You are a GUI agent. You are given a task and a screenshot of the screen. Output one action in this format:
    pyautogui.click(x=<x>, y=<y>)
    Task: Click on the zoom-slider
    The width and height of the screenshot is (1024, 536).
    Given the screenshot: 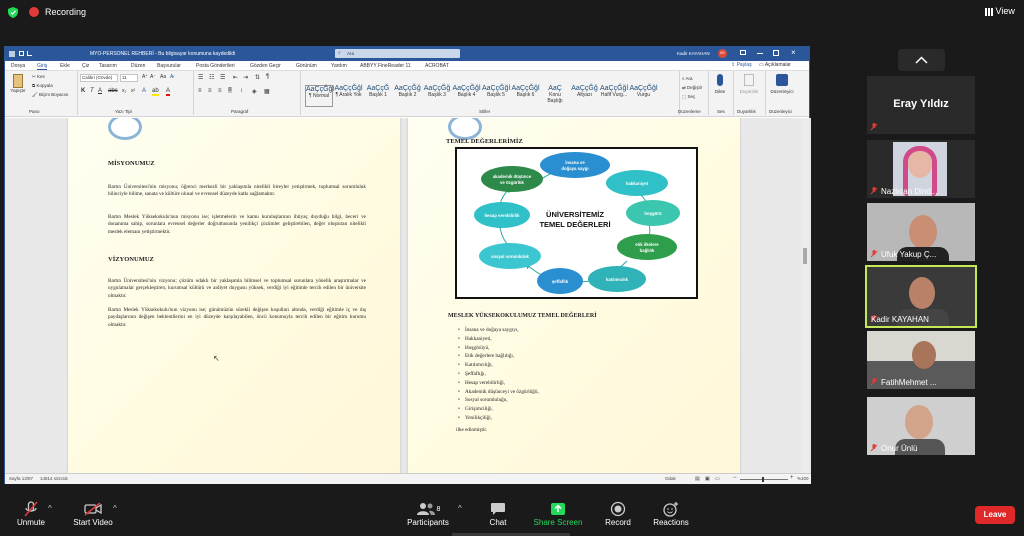 What is the action you would take?
    pyautogui.click(x=764, y=479)
    